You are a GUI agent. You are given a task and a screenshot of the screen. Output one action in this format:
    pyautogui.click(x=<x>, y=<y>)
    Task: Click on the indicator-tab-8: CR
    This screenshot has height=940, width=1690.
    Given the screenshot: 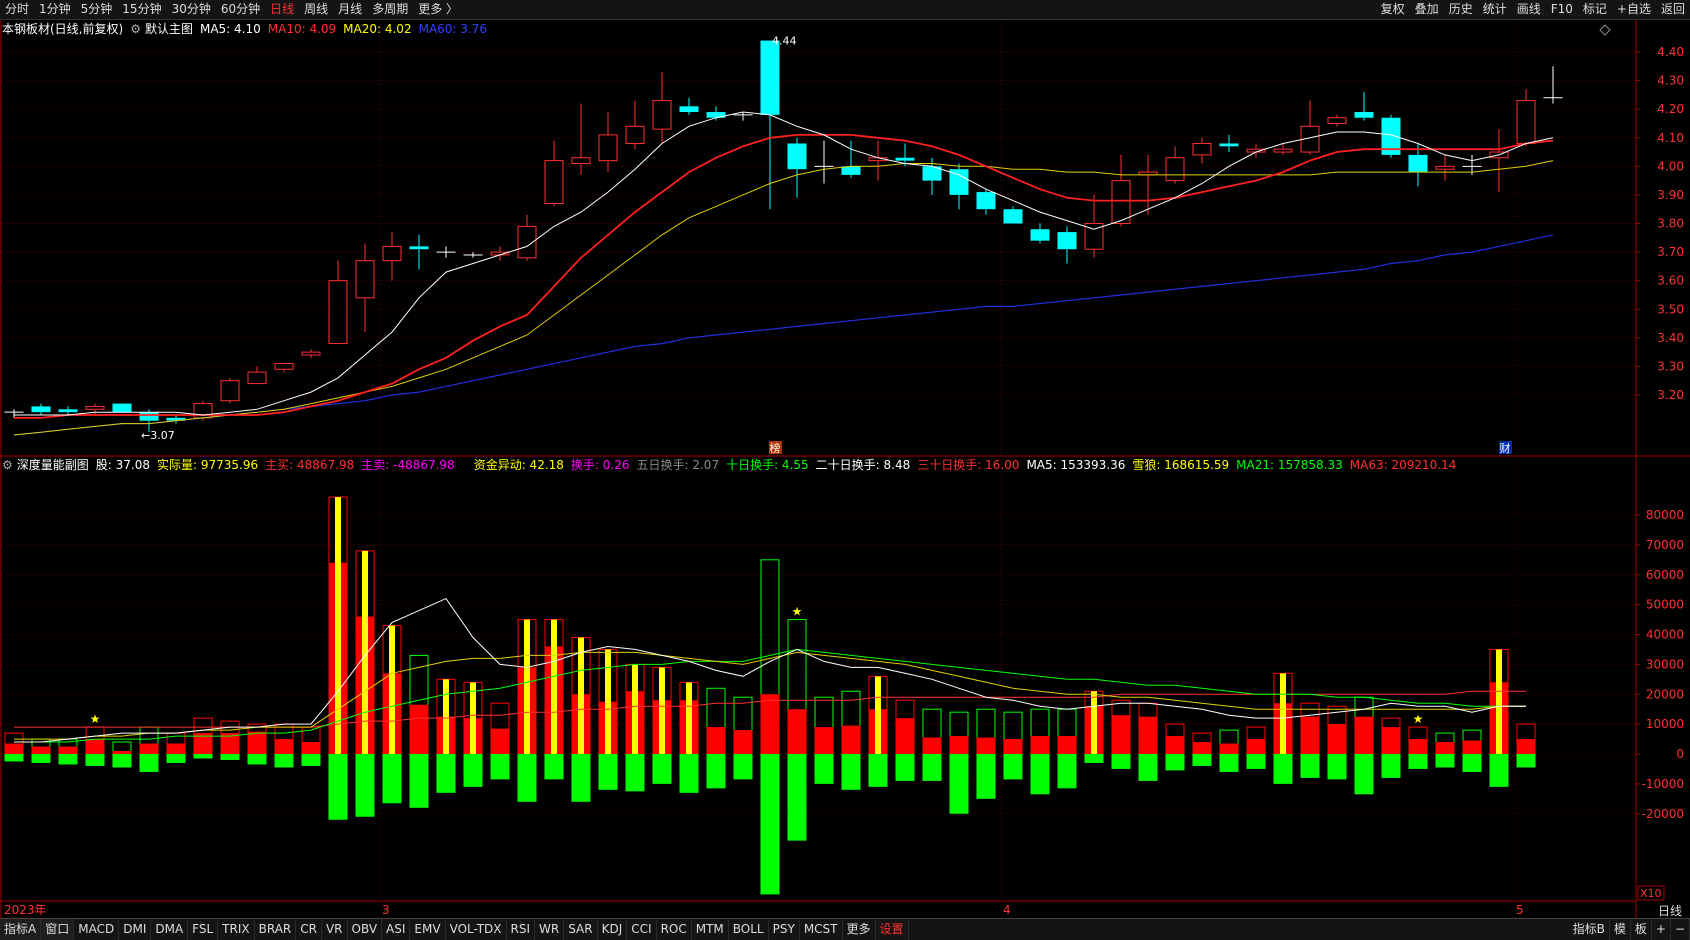 What is the action you would take?
    pyautogui.click(x=309, y=929)
    